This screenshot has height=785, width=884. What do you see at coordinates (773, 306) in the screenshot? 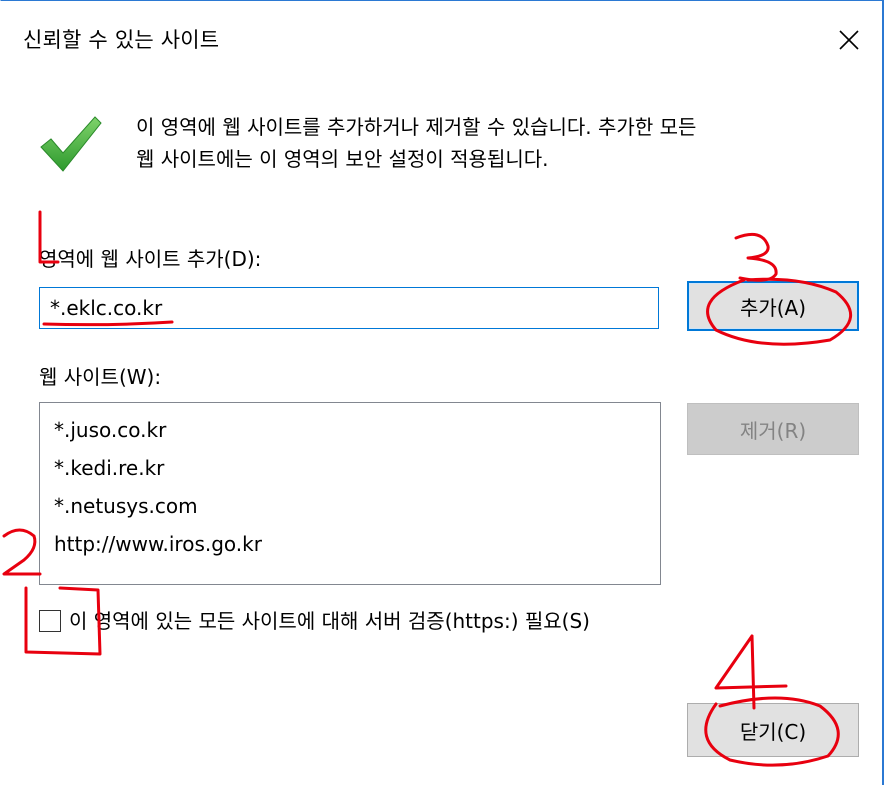
I see `add-button: 추가(A)` at bounding box center [773, 306].